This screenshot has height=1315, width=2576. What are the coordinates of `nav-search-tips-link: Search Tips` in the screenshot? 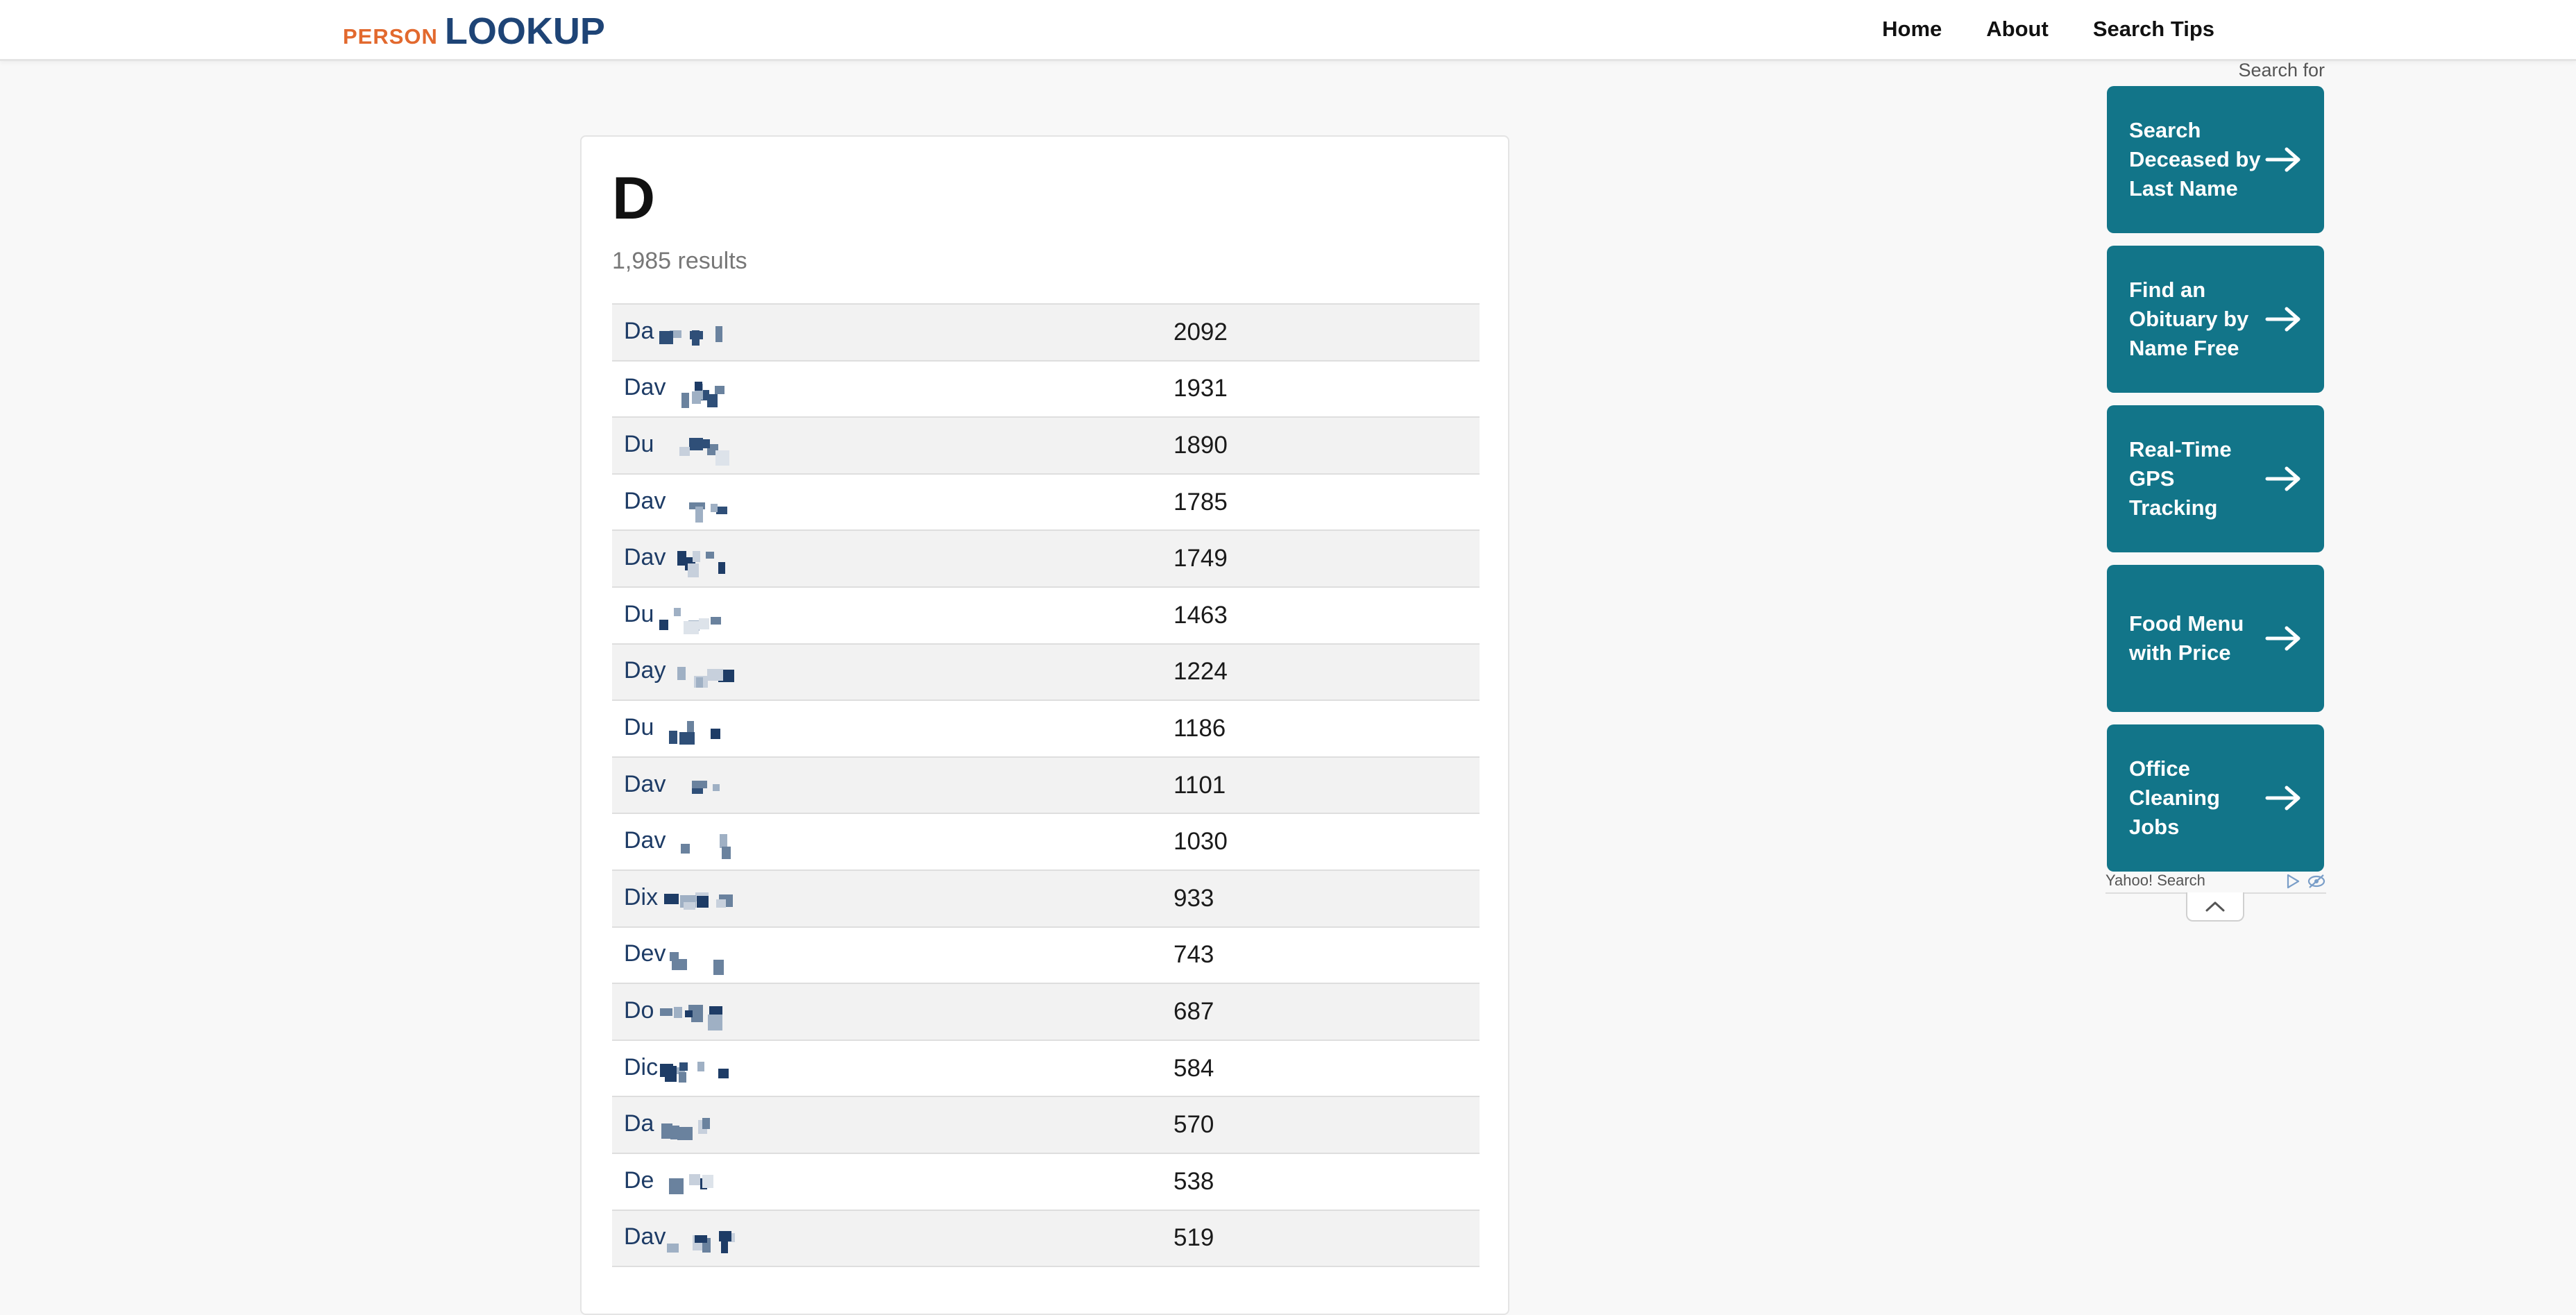 It's located at (2153, 29).